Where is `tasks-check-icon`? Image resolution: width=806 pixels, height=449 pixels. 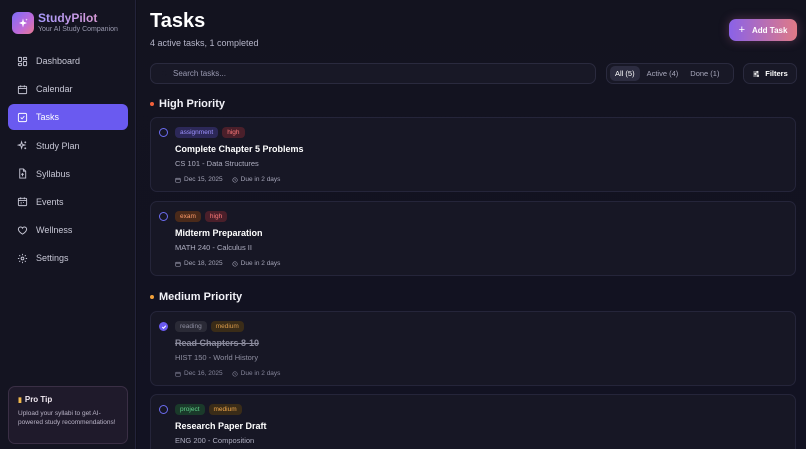 tasks-check-icon is located at coordinates (22, 117).